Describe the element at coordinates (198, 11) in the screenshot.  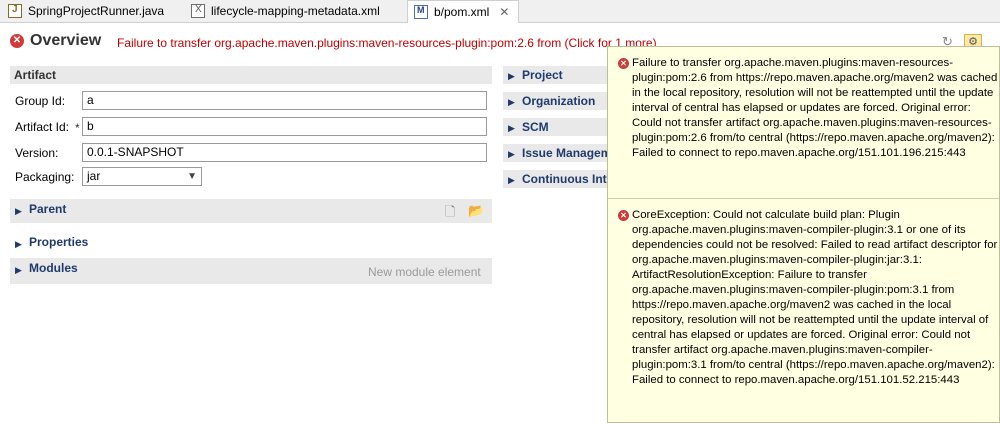
I see `xml-file-icon` at that location.